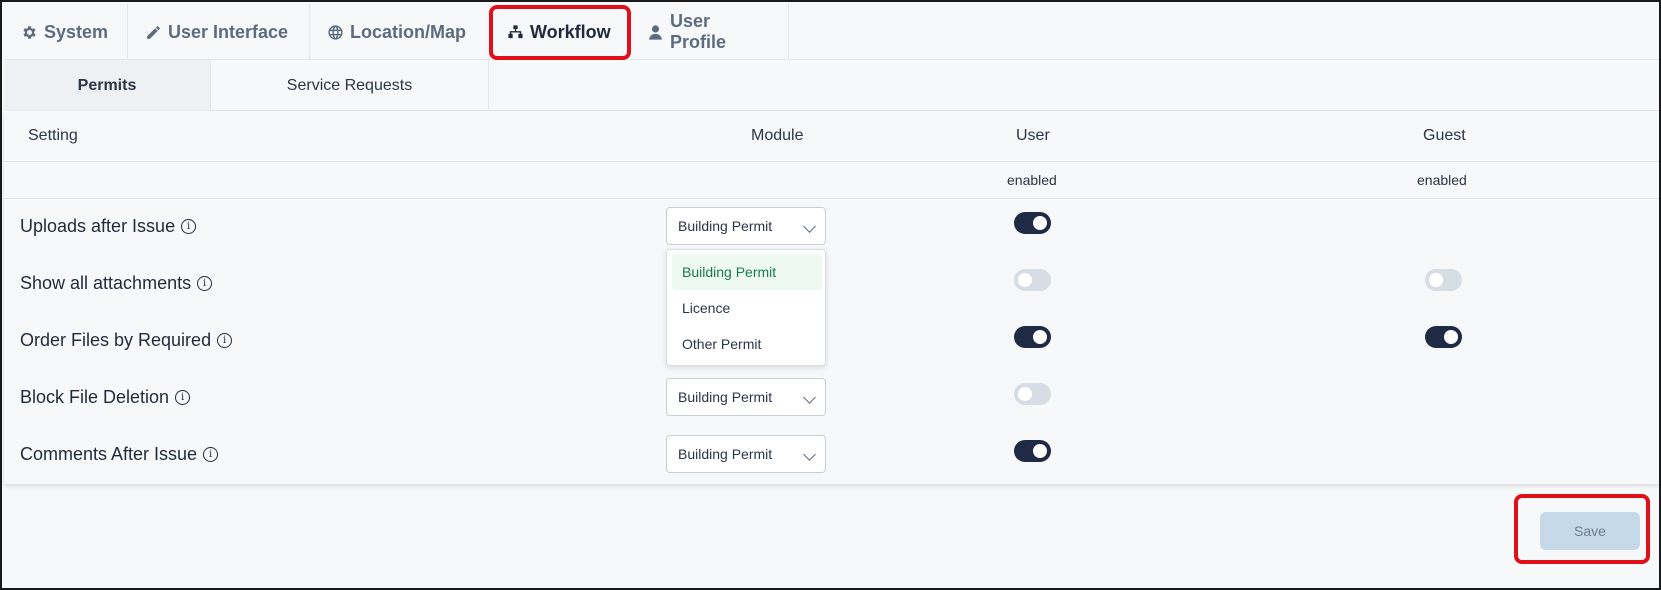 This screenshot has width=1661, height=590. What do you see at coordinates (106, 283) in the screenshot?
I see `setting-label-text: Show all attachments` at bounding box center [106, 283].